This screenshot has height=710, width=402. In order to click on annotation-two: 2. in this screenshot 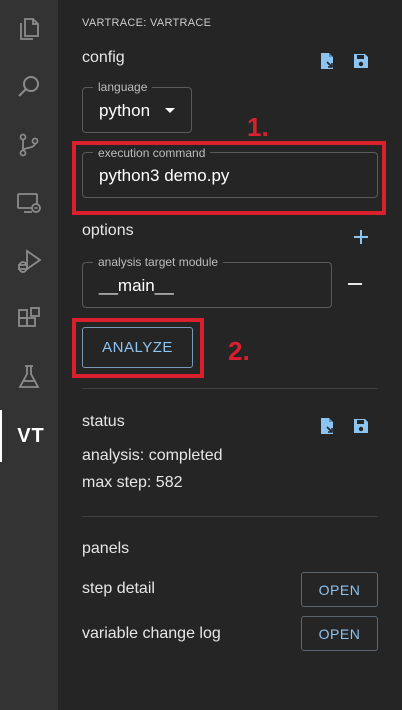, I will do `click(239, 351)`.